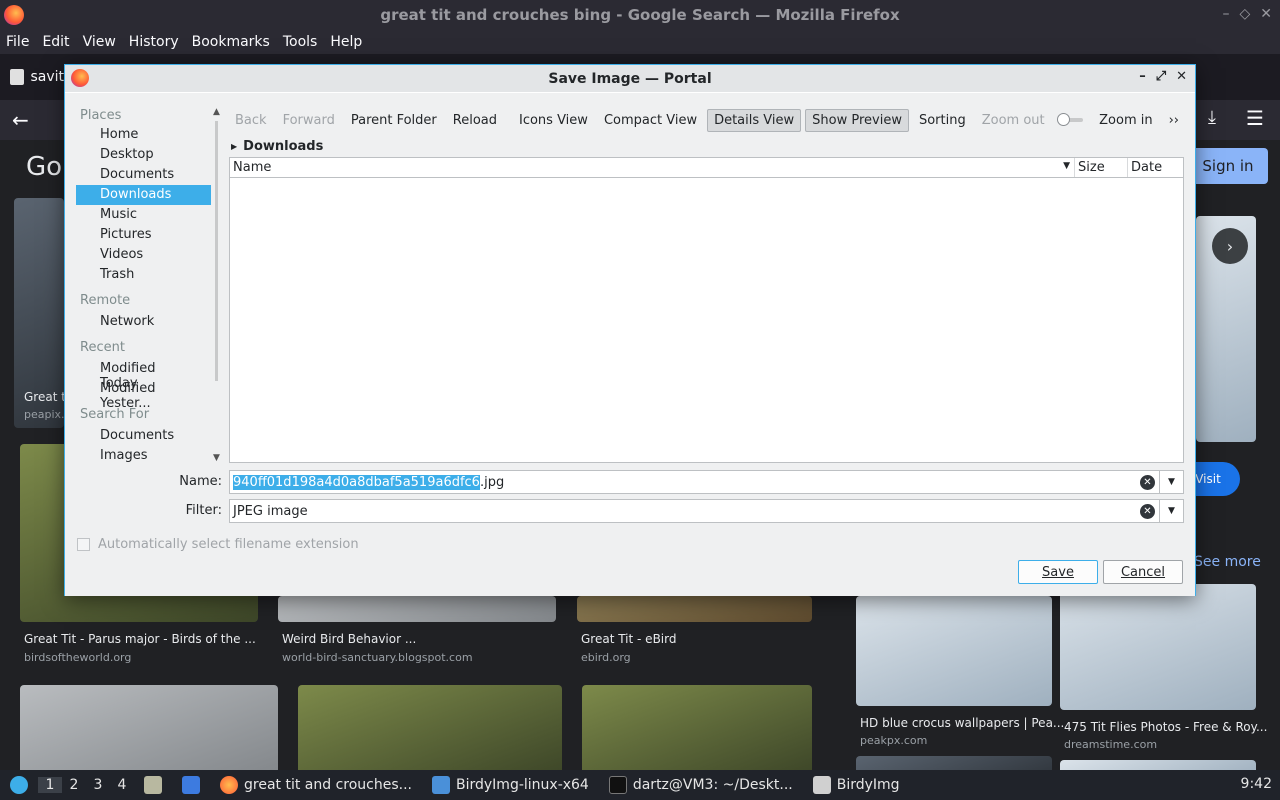  Describe the element at coordinates (475, 120) in the screenshot. I see `reload-button: Reload` at that location.